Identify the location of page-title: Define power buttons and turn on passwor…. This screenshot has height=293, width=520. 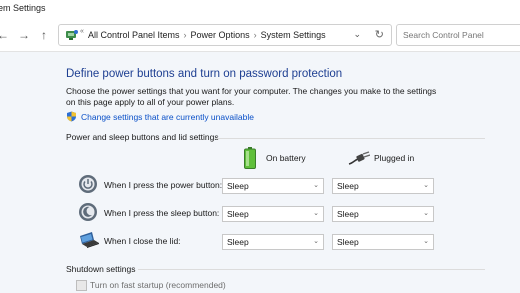
(204, 74).